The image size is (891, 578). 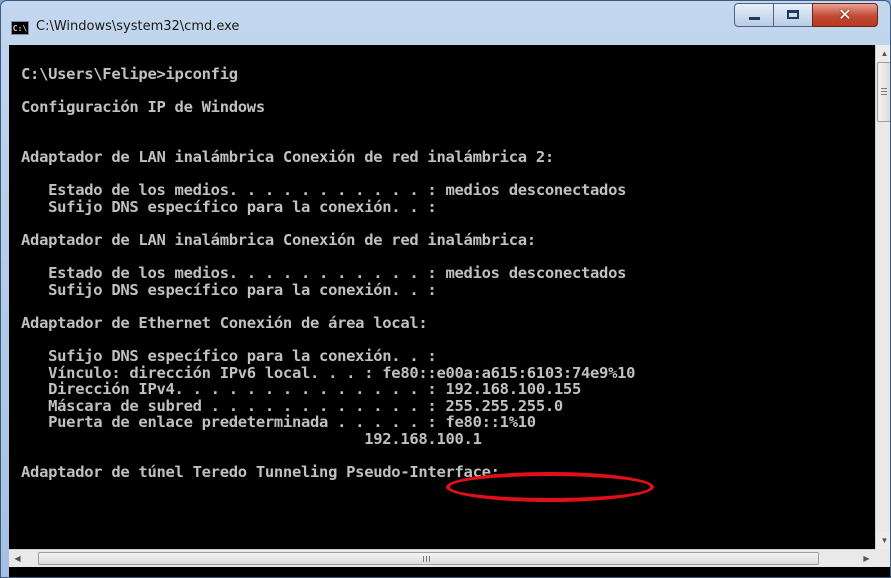 I want to click on horizontal-scroll-thumb, so click(x=428, y=558).